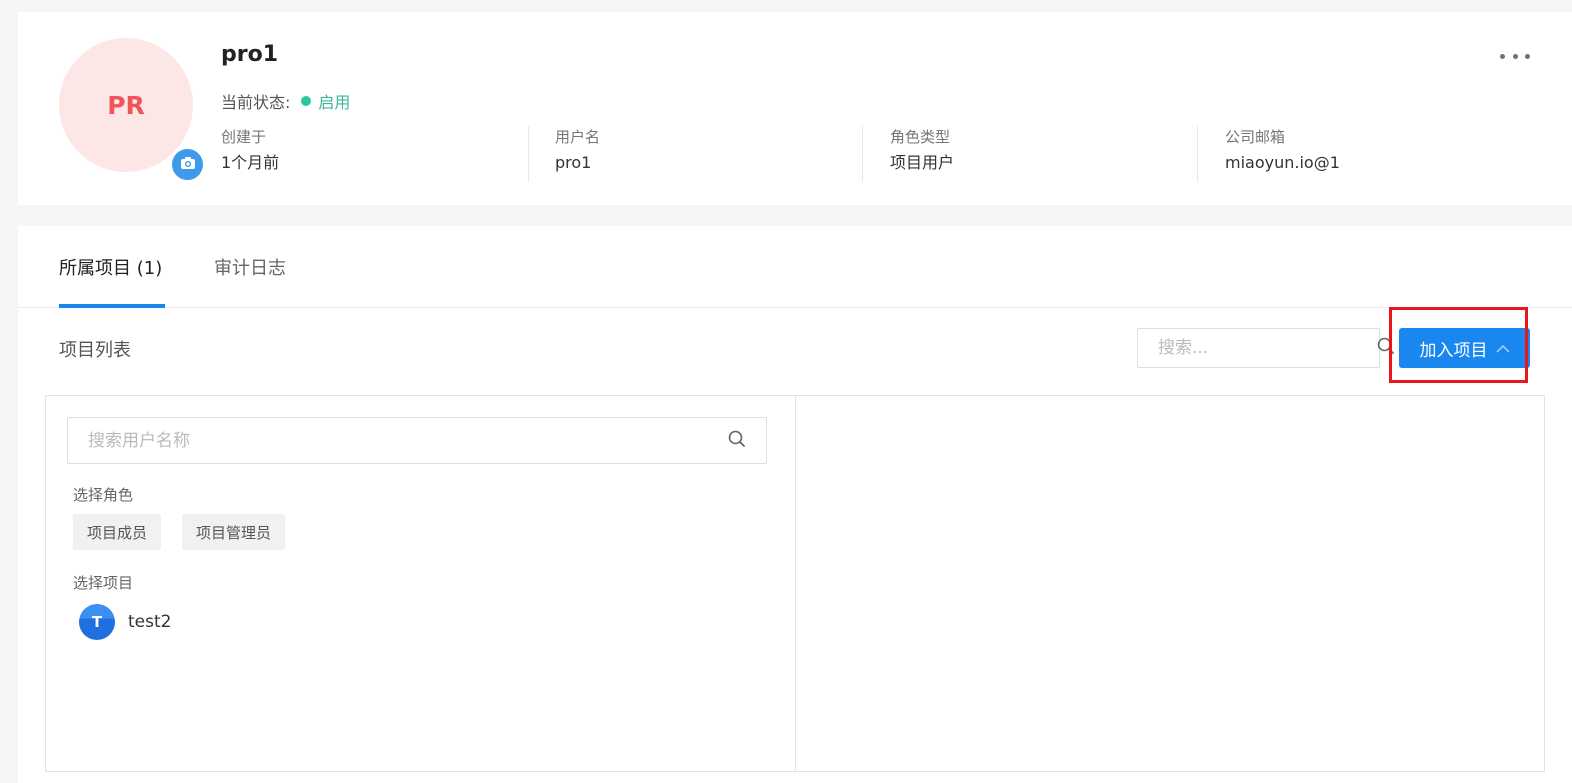  I want to click on info-label: 用户名, so click(578, 137).